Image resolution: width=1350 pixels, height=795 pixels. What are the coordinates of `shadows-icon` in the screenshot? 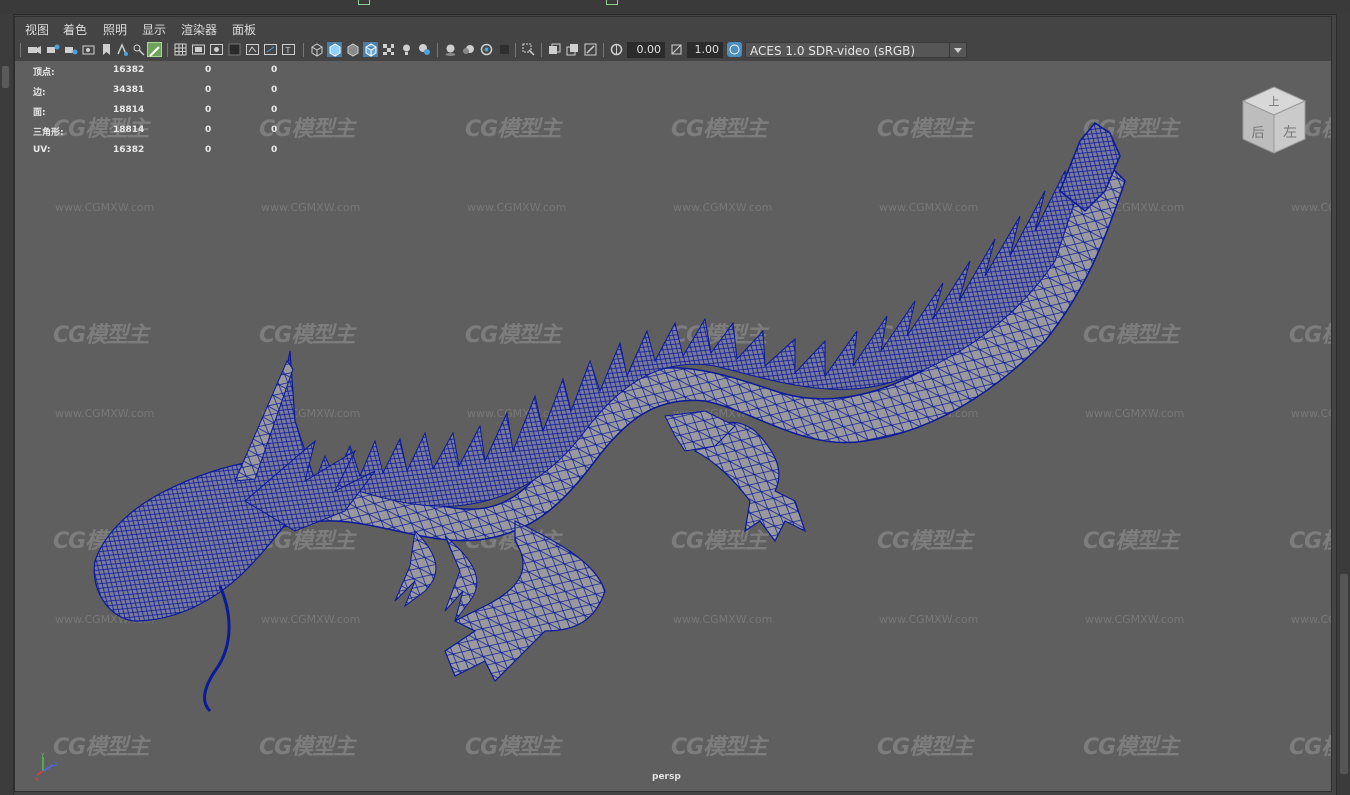 It's located at (424, 49).